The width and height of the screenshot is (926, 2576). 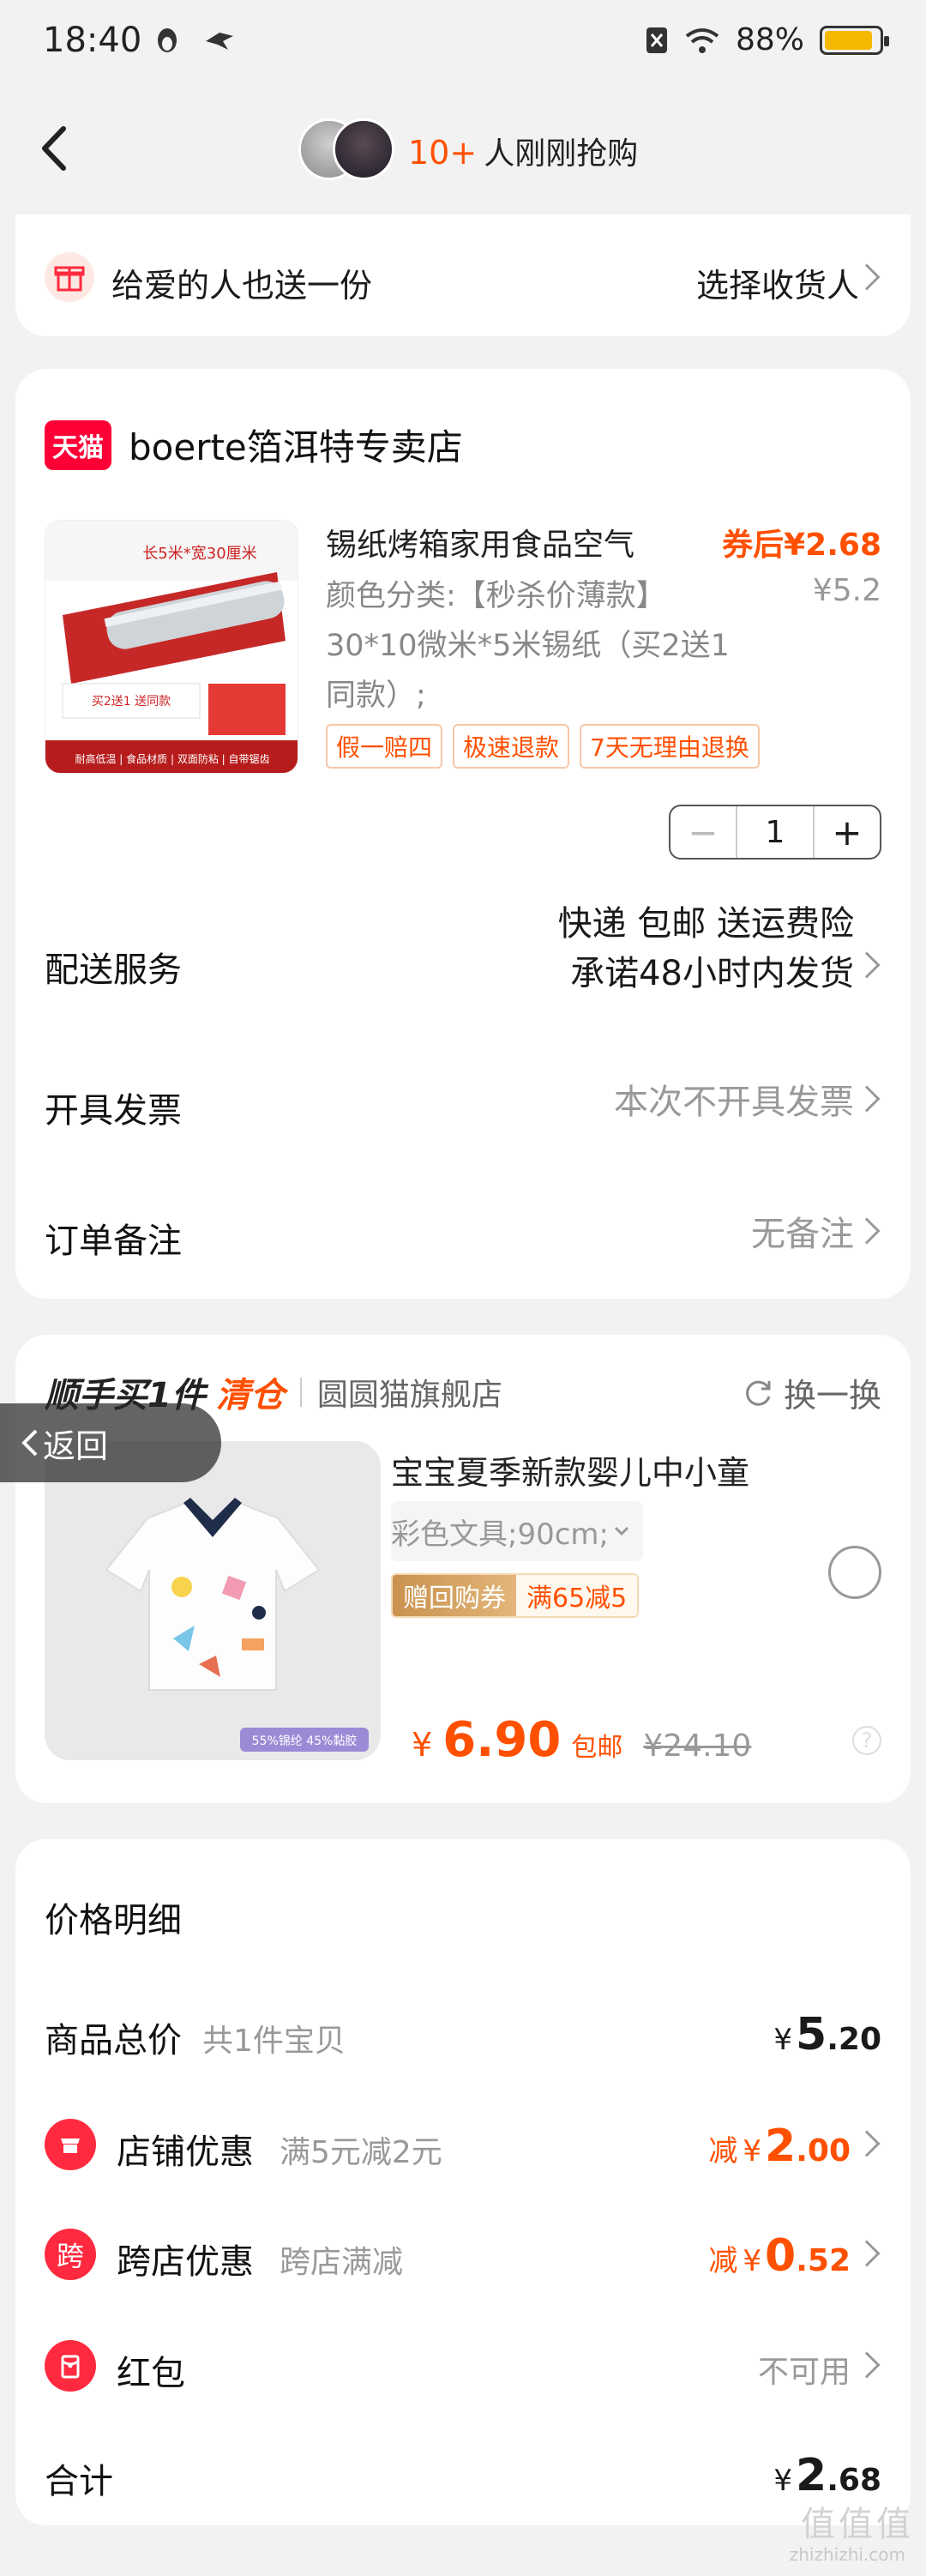 I want to click on no-sim-icon, so click(x=656, y=40).